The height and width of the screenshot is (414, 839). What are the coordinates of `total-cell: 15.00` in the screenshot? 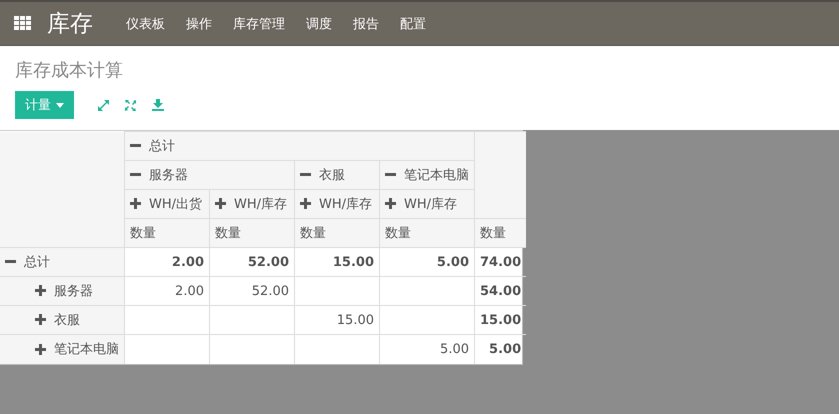 It's located at (501, 320).